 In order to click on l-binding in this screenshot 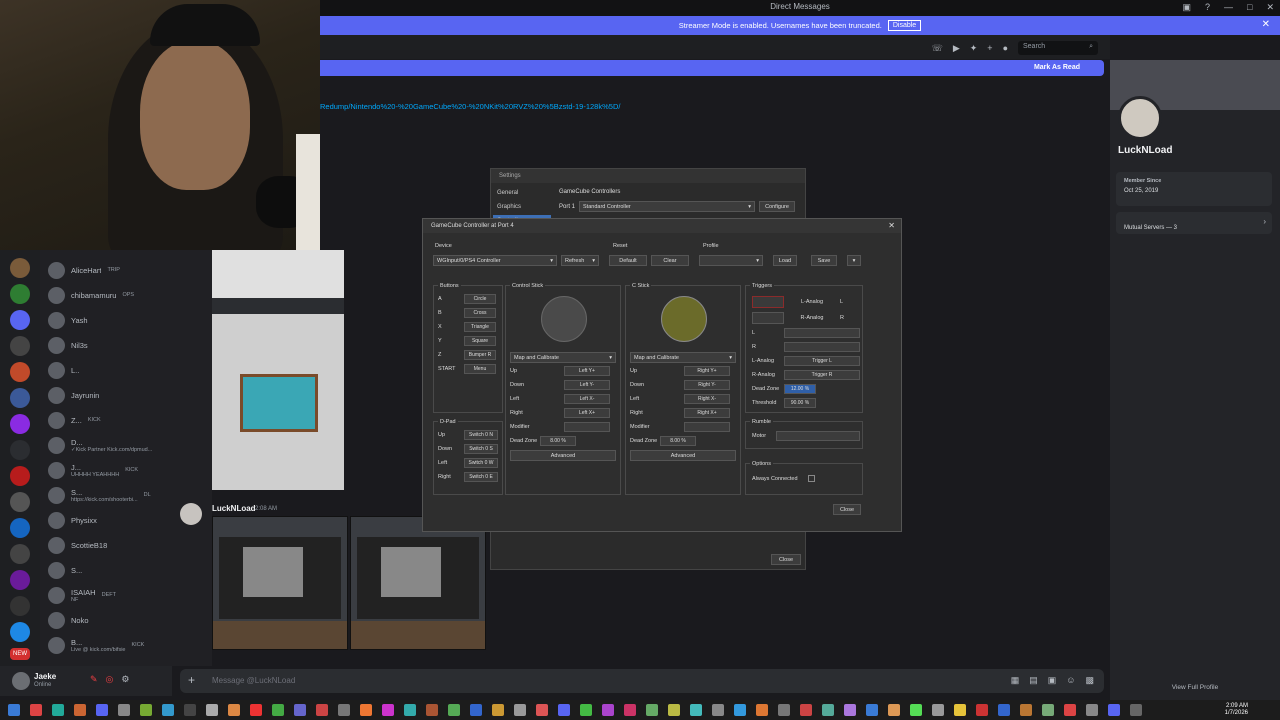, I will do `click(822, 333)`.